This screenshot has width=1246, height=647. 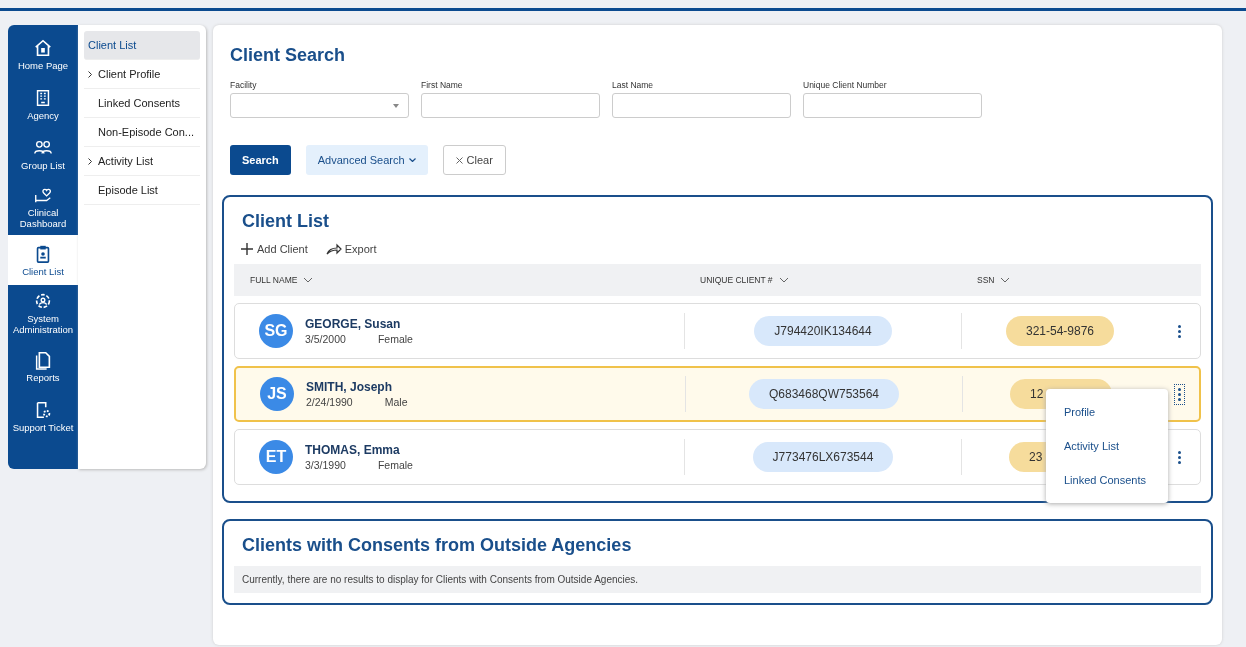 What do you see at coordinates (1179, 394) in the screenshot?
I see `more-options-icon` at bounding box center [1179, 394].